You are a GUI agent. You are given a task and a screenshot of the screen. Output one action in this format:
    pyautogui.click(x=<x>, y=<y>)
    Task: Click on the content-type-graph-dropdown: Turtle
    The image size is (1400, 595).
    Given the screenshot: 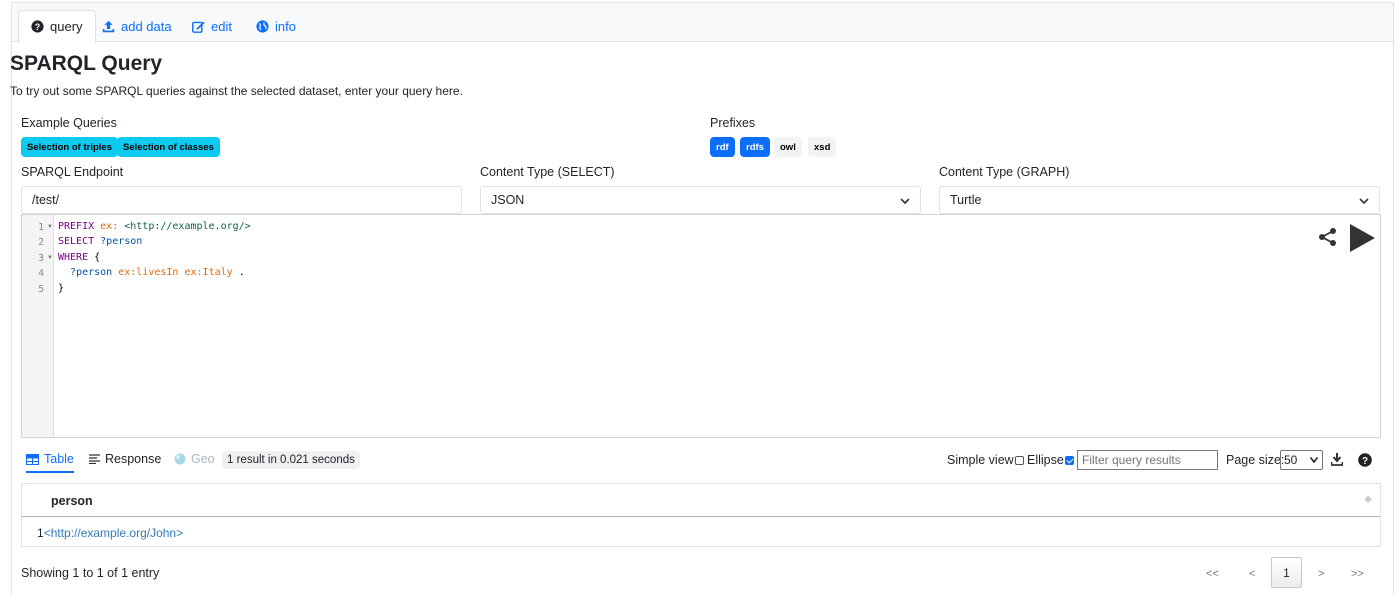 What is the action you would take?
    pyautogui.click(x=1159, y=200)
    